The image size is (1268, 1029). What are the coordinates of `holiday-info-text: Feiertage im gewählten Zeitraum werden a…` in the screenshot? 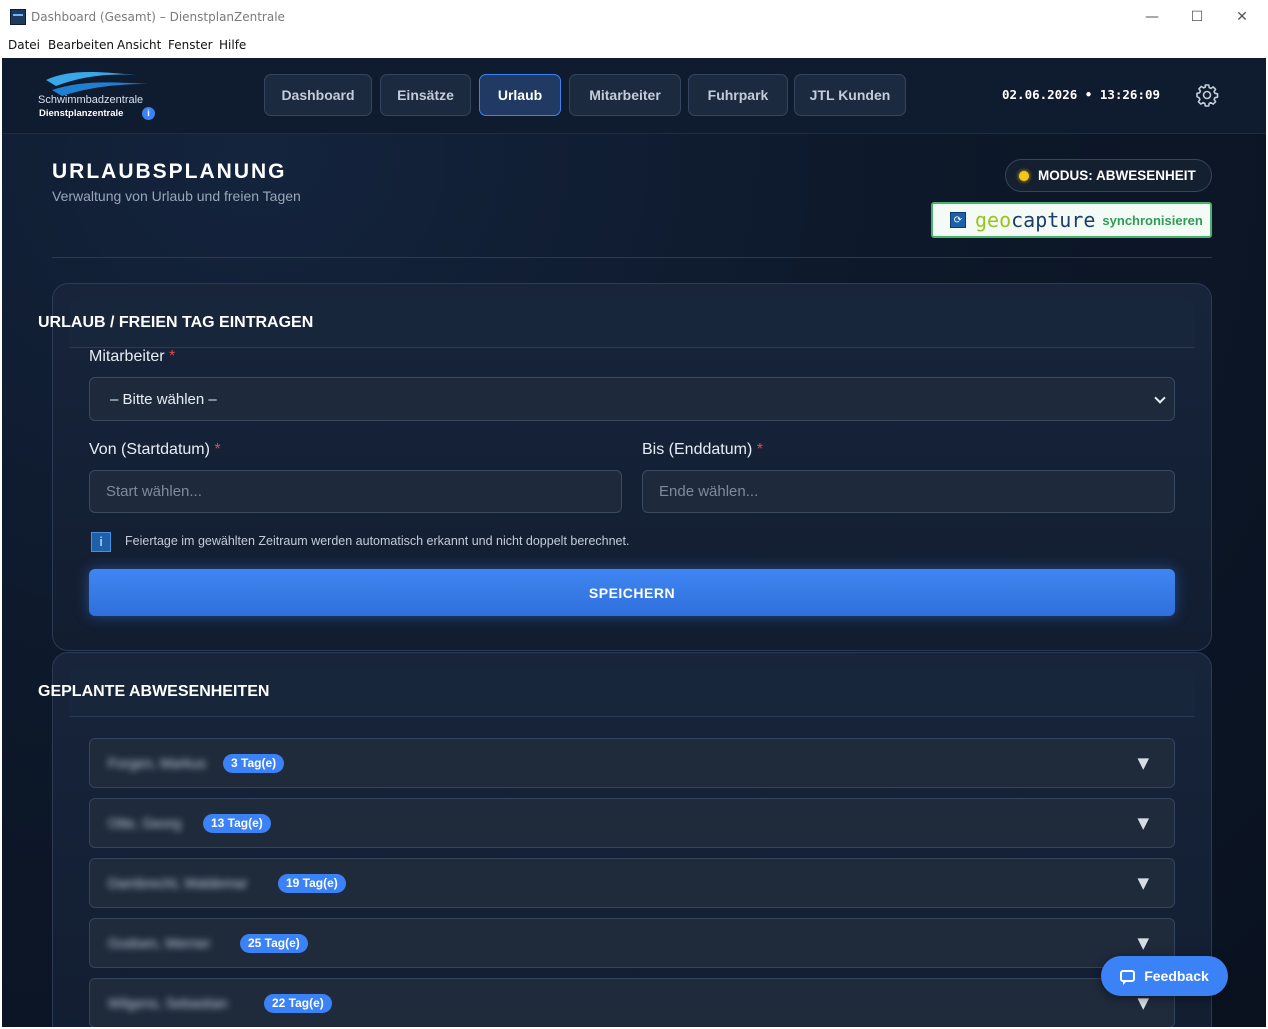 It's located at (377, 541).